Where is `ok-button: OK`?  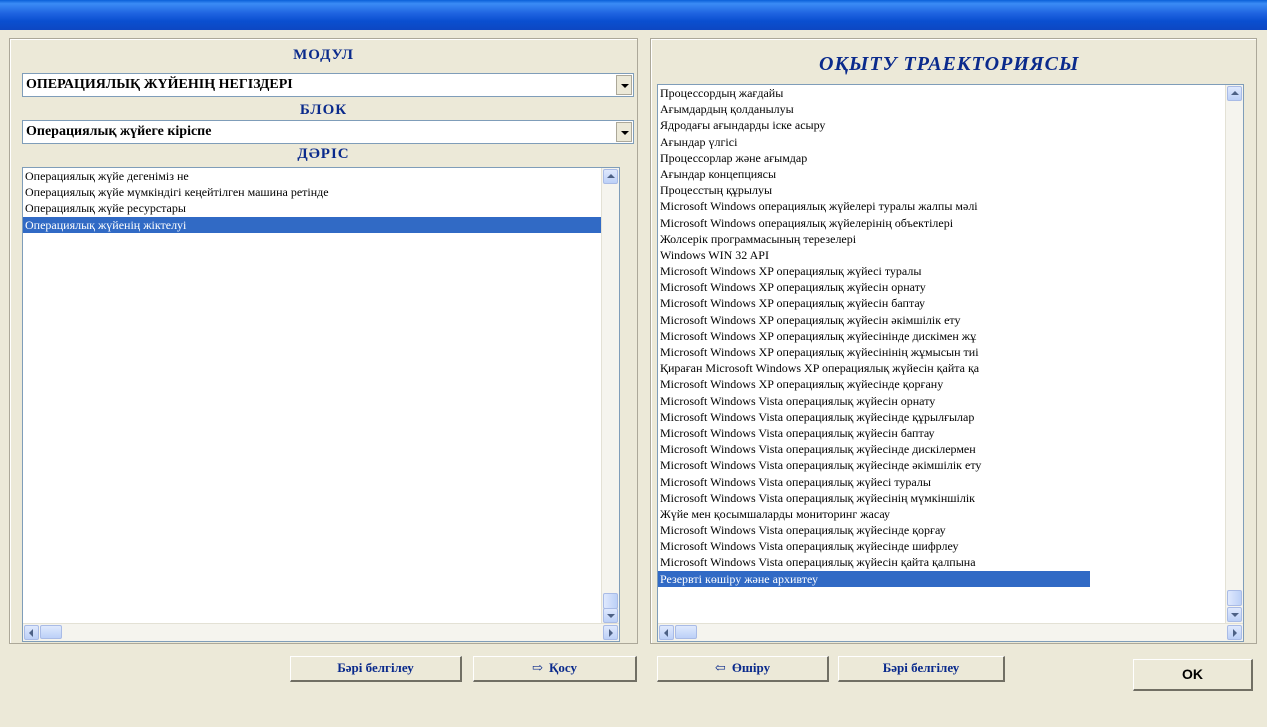 ok-button: OK is located at coordinates (1193, 675).